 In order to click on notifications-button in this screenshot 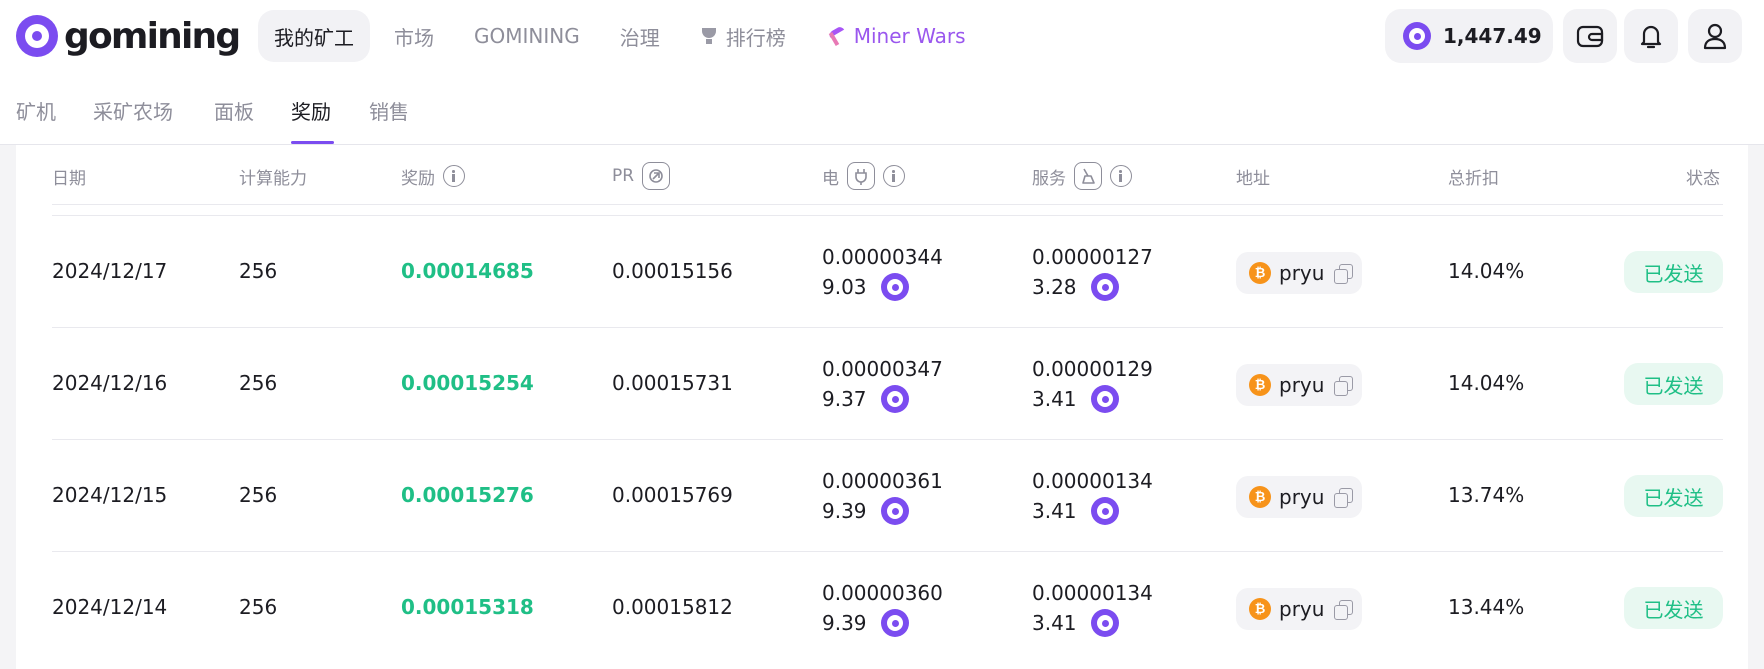, I will do `click(1651, 36)`.